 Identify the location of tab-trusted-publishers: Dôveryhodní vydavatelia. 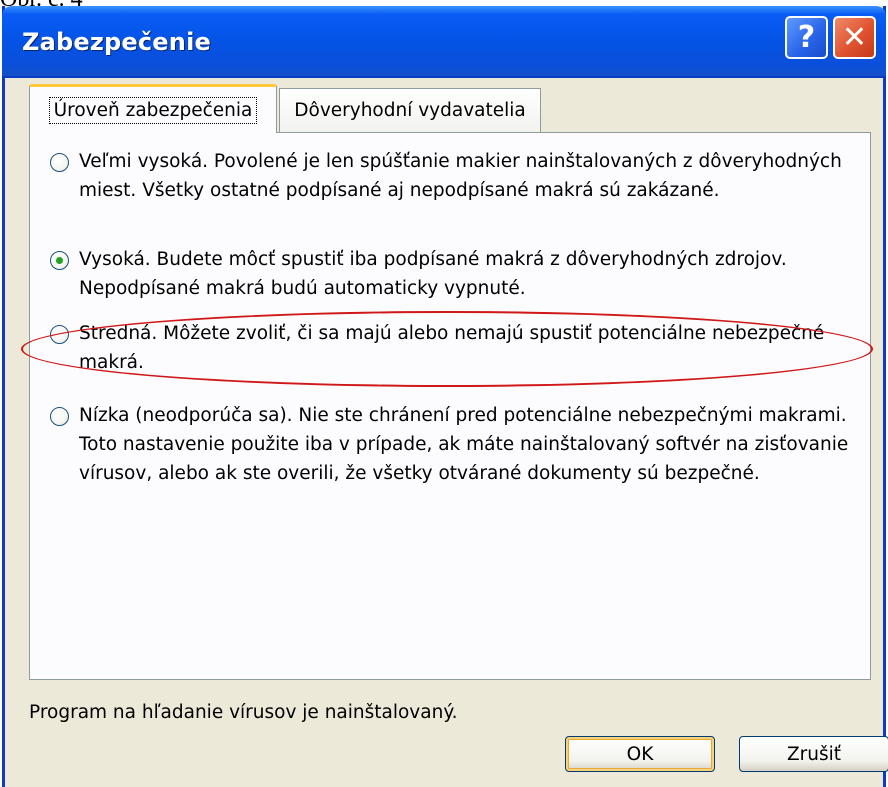
(410, 110).